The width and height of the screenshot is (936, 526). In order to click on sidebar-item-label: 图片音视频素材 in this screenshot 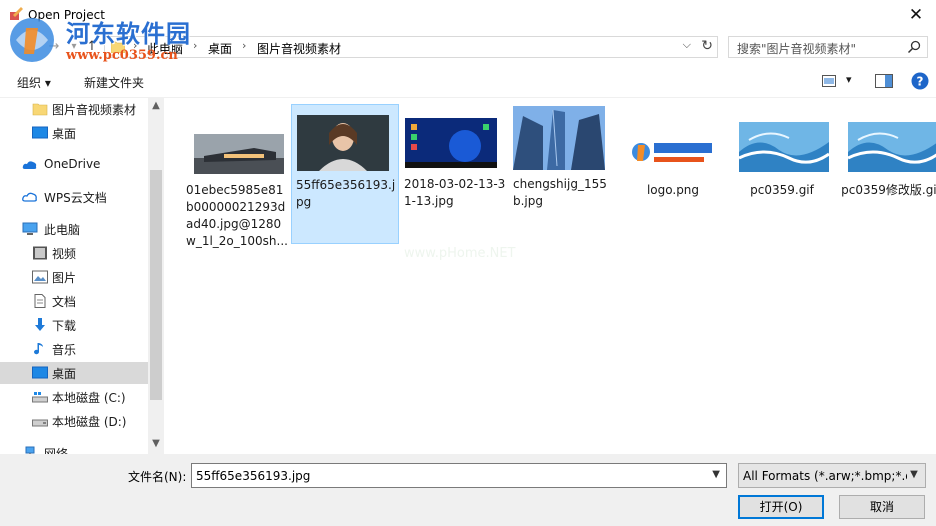, I will do `click(94, 110)`.